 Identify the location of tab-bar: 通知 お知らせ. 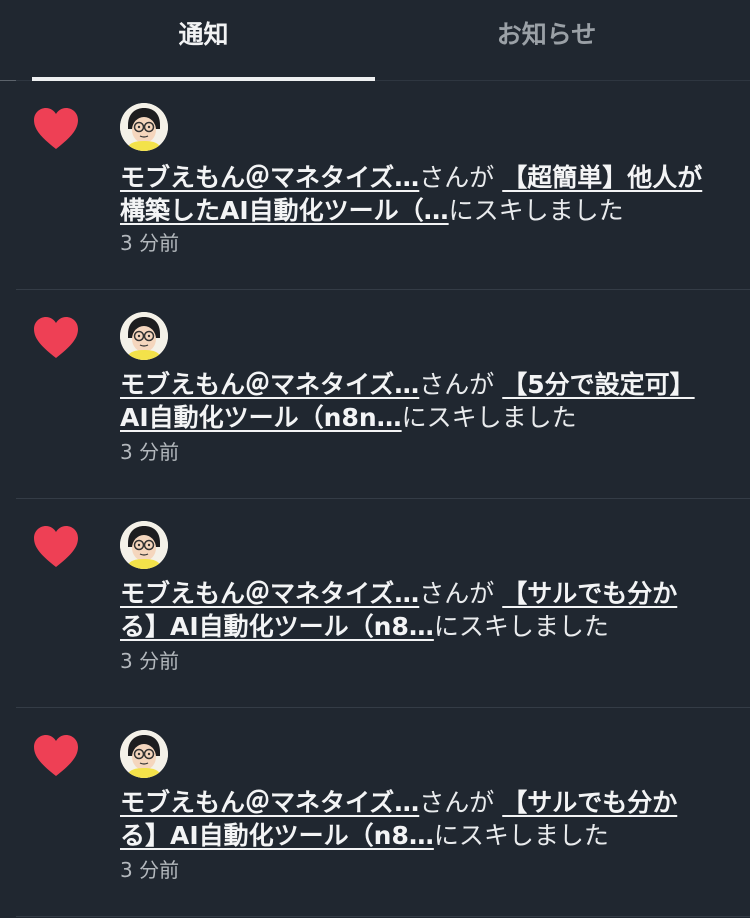
(375, 40).